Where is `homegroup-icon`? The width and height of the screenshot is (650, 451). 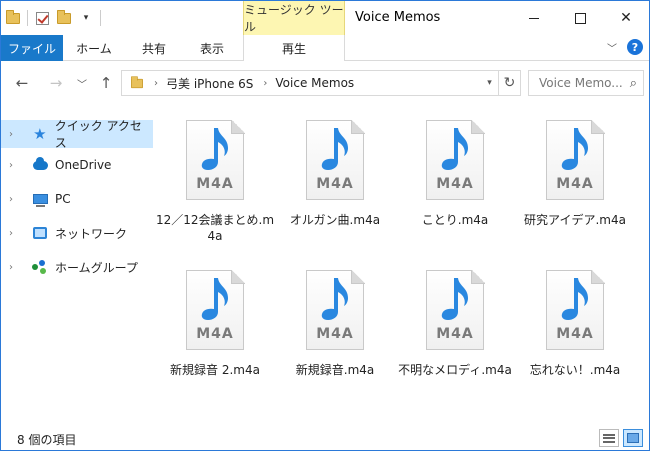 homegroup-icon is located at coordinates (40, 267).